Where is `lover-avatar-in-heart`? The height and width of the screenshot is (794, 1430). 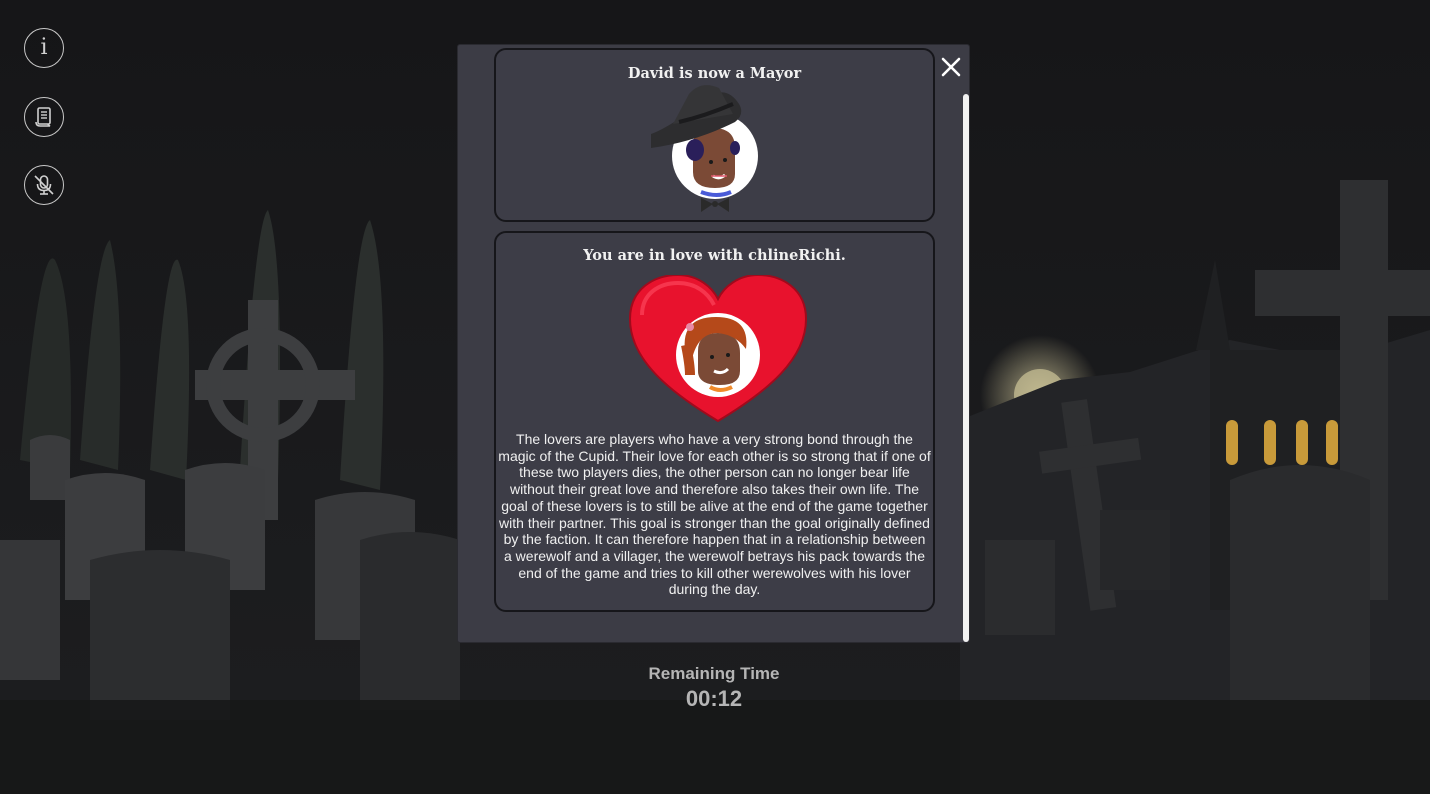
lover-avatar-in-heart is located at coordinates (718, 349).